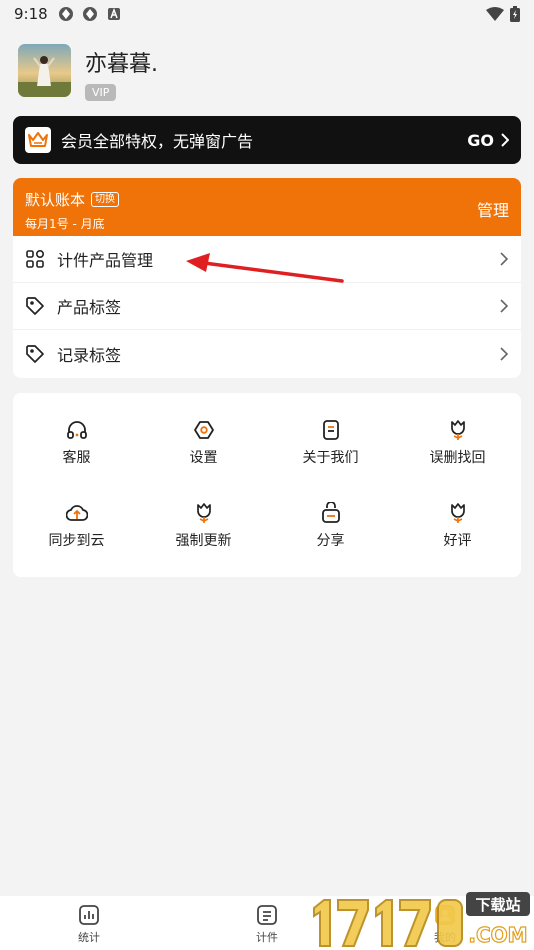 This screenshot has width=534, height=950. What do you see at coordinates (267, 937) in the screenshot?
I see `nav-label: 计件` at bounding box center [267, 937].